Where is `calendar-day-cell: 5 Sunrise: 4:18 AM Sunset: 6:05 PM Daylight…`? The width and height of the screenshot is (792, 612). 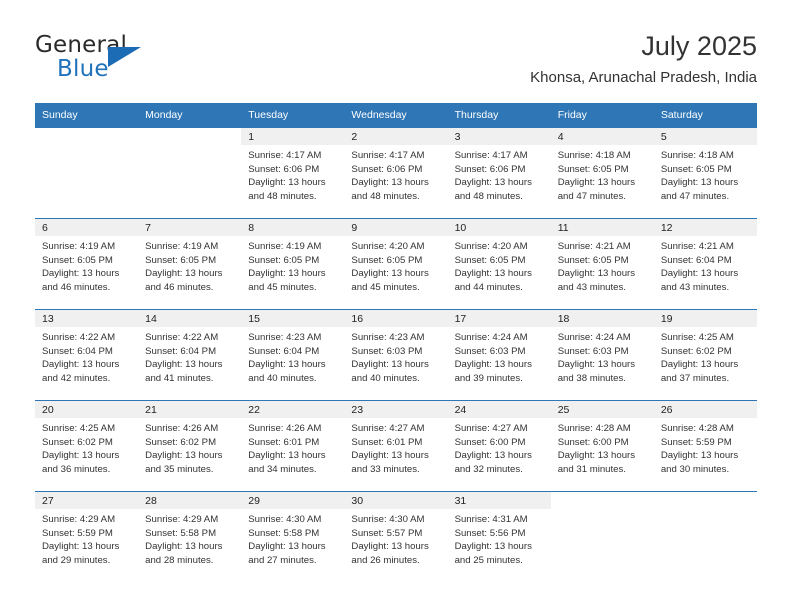
calendar-day-cell: 5 Sunrise: 4:18 AM Sunset: 6:05 PM Daylight… is located at coordinates (705, 173).